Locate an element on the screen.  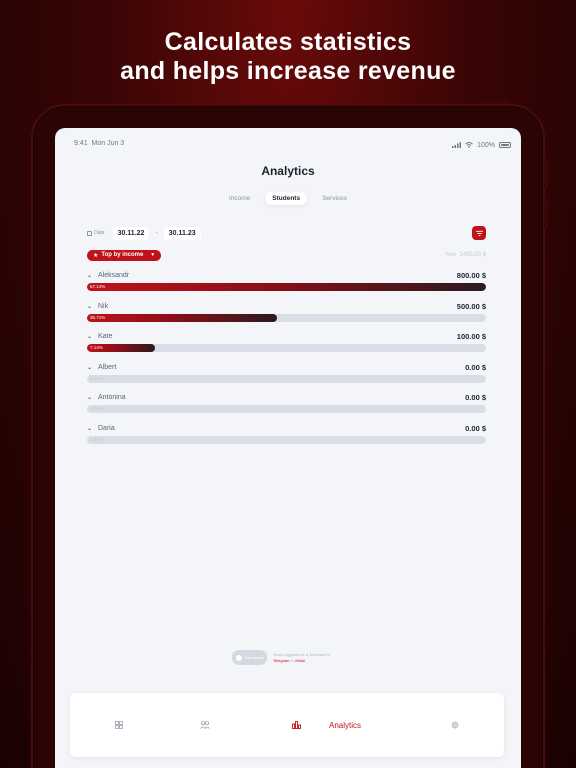
student-name: Nik is located at coordinates (103, 306).